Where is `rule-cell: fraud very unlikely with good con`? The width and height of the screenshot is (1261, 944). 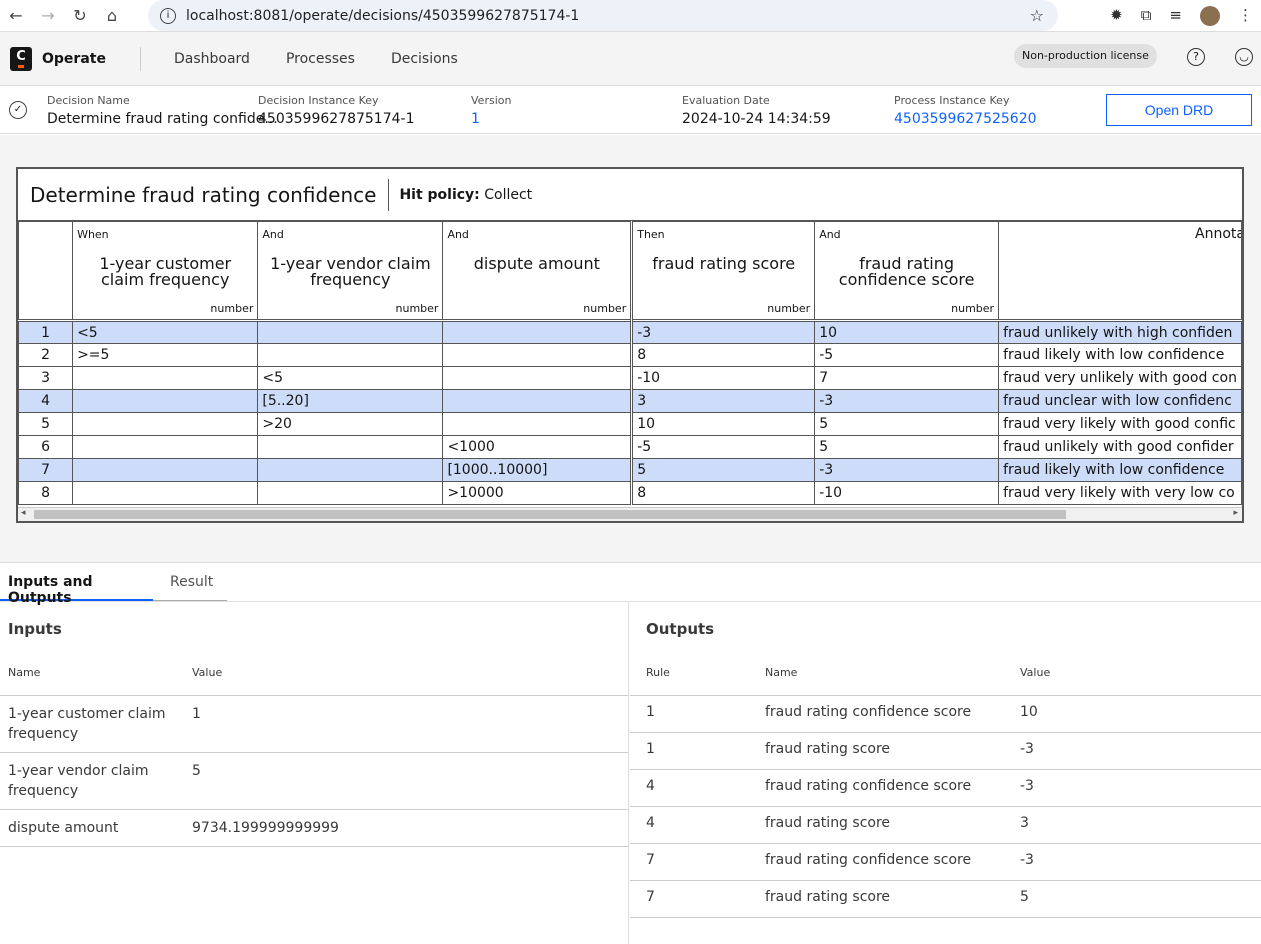 rule-cell: fraud very unlikely with good con is located at coordinates (1120, 378).